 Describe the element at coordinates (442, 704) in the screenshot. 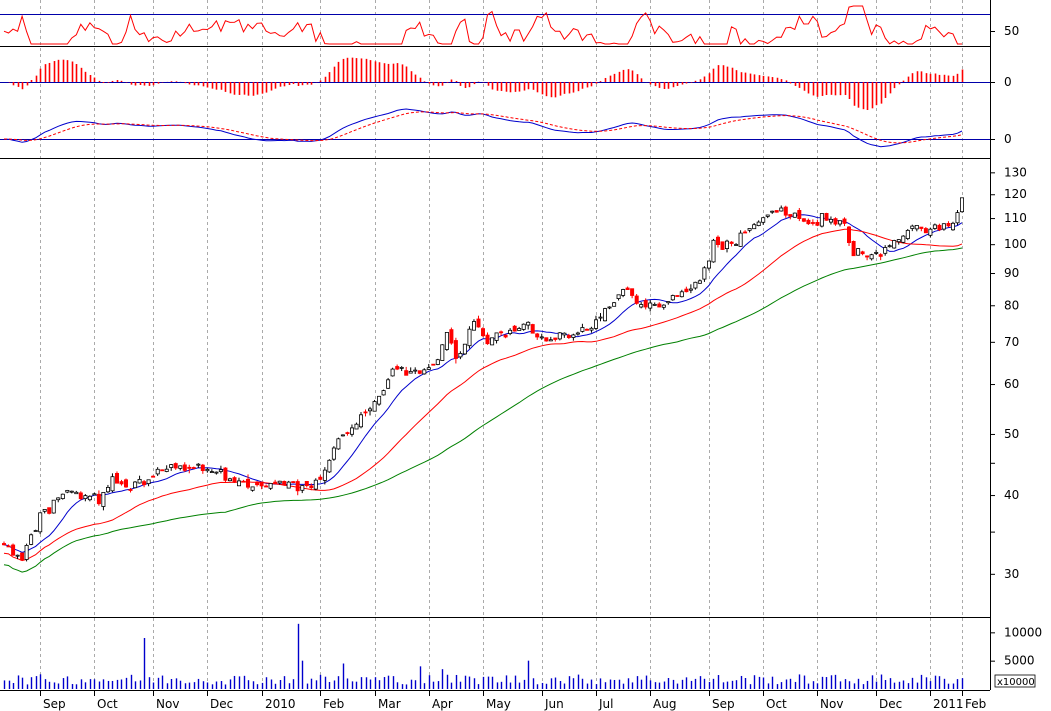

I see `month-label: Apr` at that location.